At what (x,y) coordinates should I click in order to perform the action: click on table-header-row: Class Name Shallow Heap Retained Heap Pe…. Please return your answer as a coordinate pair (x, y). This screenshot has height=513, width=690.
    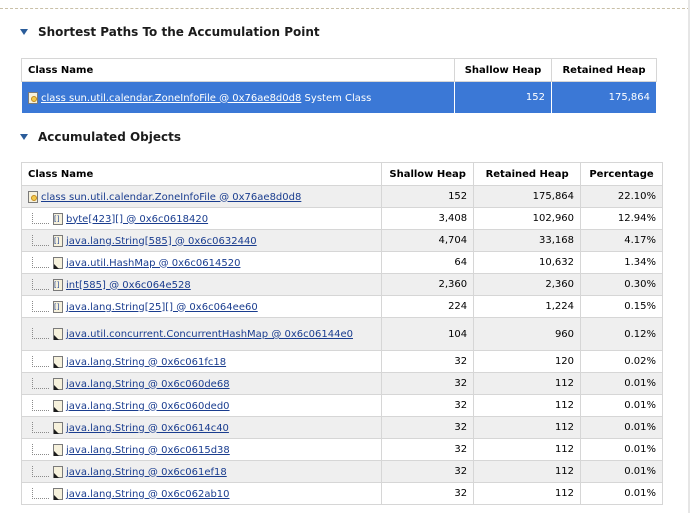
    Looking at the image, I should click on (341, 174).